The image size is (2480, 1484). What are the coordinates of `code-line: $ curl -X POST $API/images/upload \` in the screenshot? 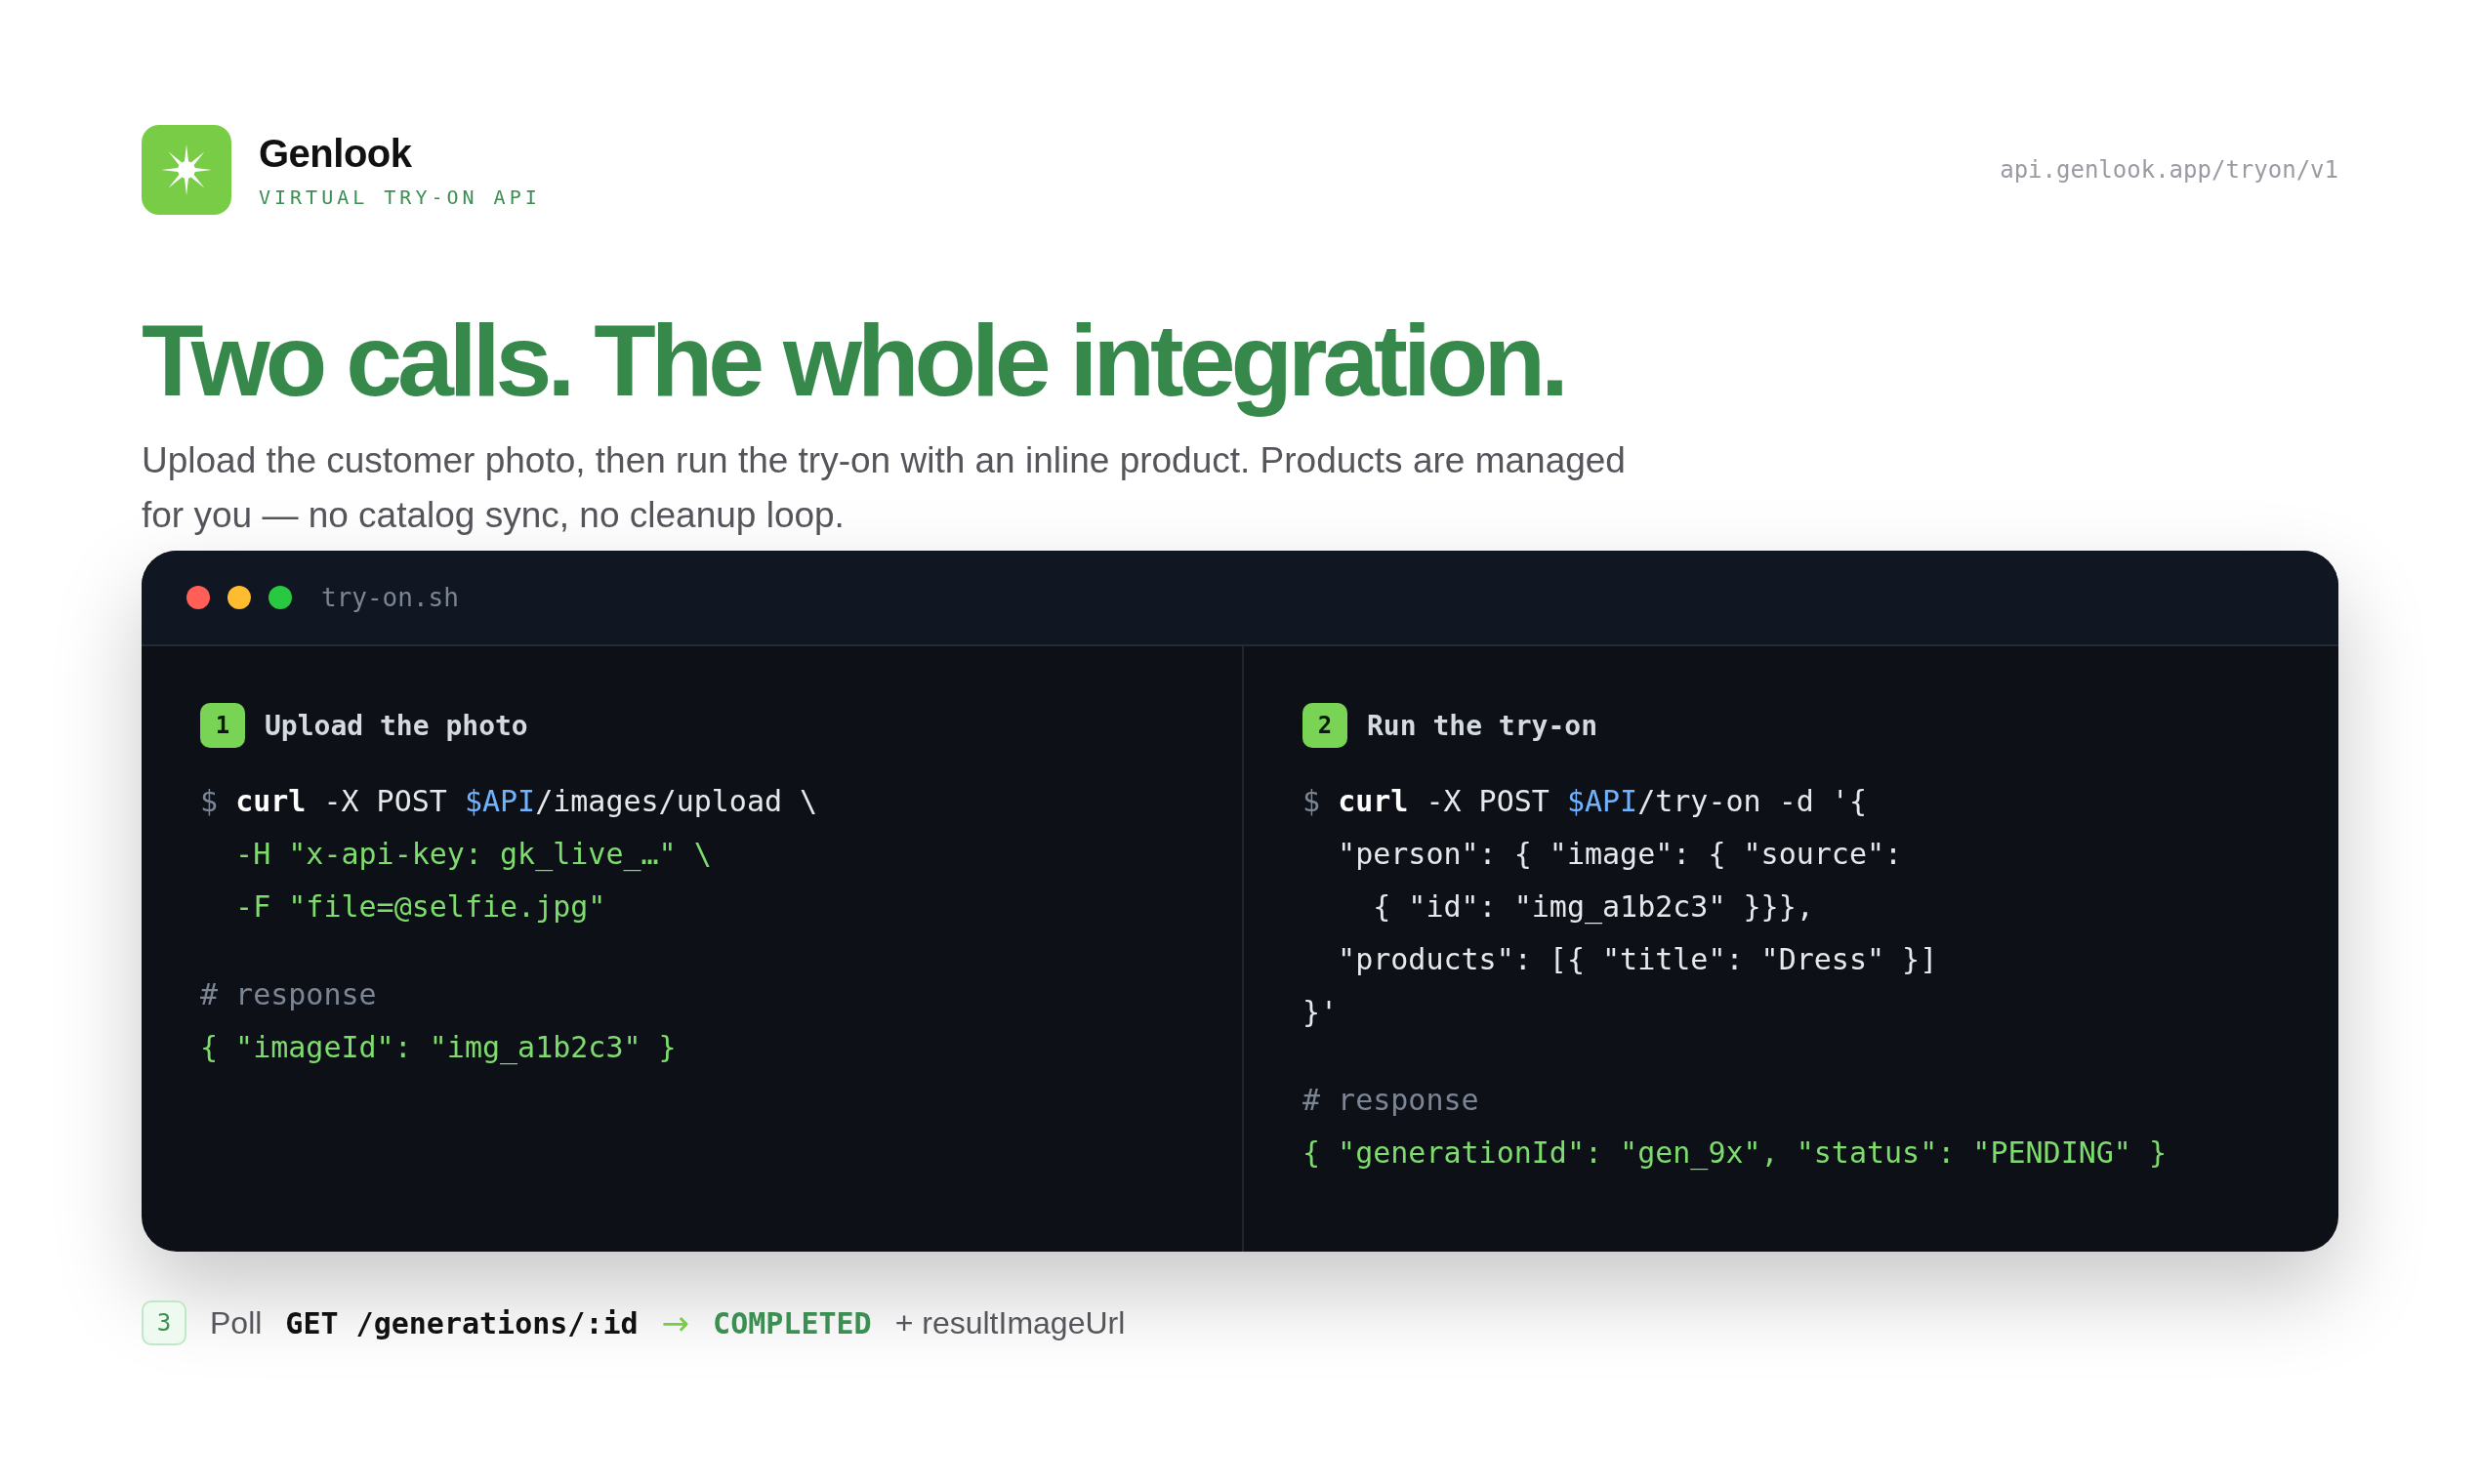 It's located at (510, 802).